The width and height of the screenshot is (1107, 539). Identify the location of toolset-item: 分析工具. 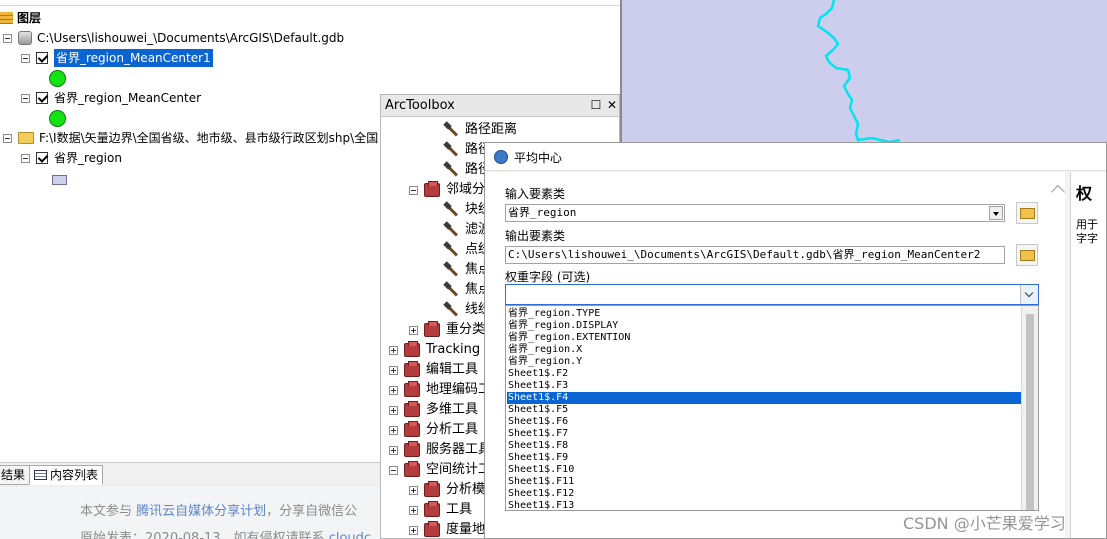
(433, 430).